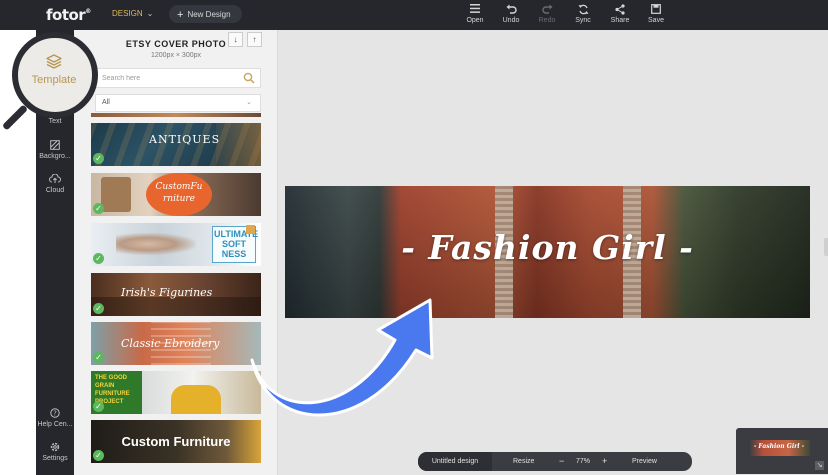  I want to click on search-box, so click(178, 78).